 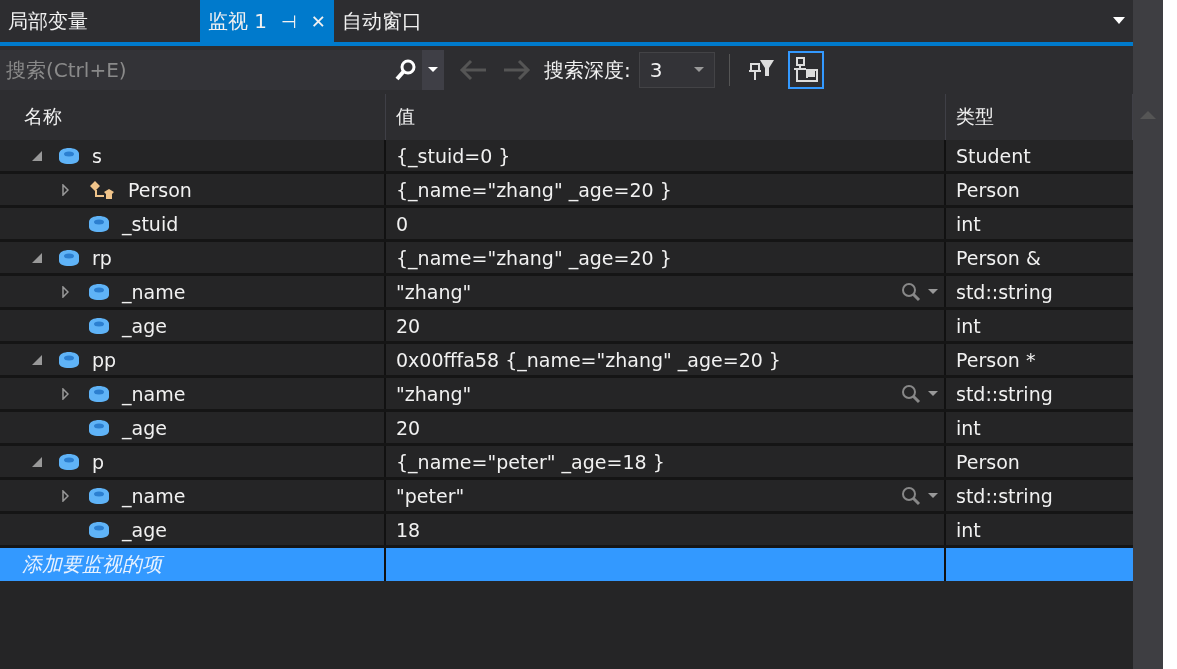 I want to click on close-icon: ✕, so click(x=318, y=21).